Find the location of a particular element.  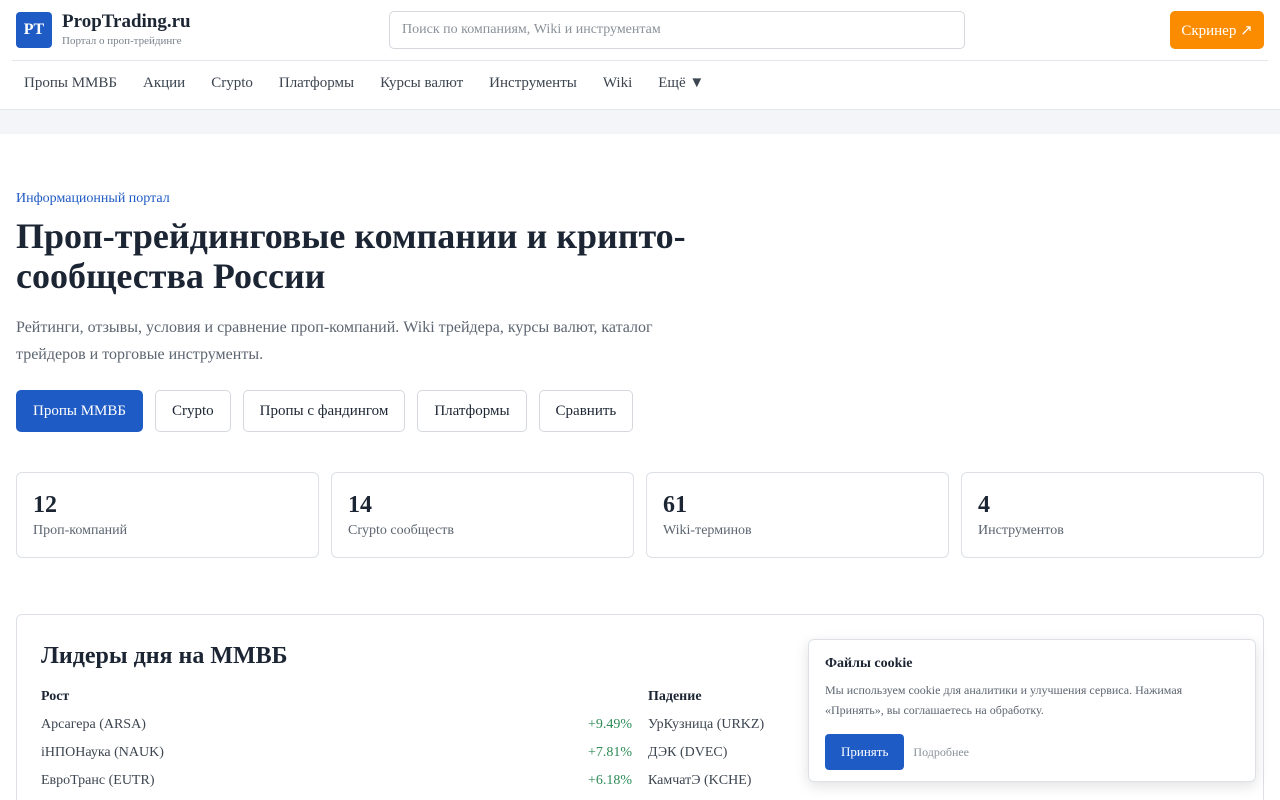

cta-crypto-button: Crypto is located at coordinates (192, 411).